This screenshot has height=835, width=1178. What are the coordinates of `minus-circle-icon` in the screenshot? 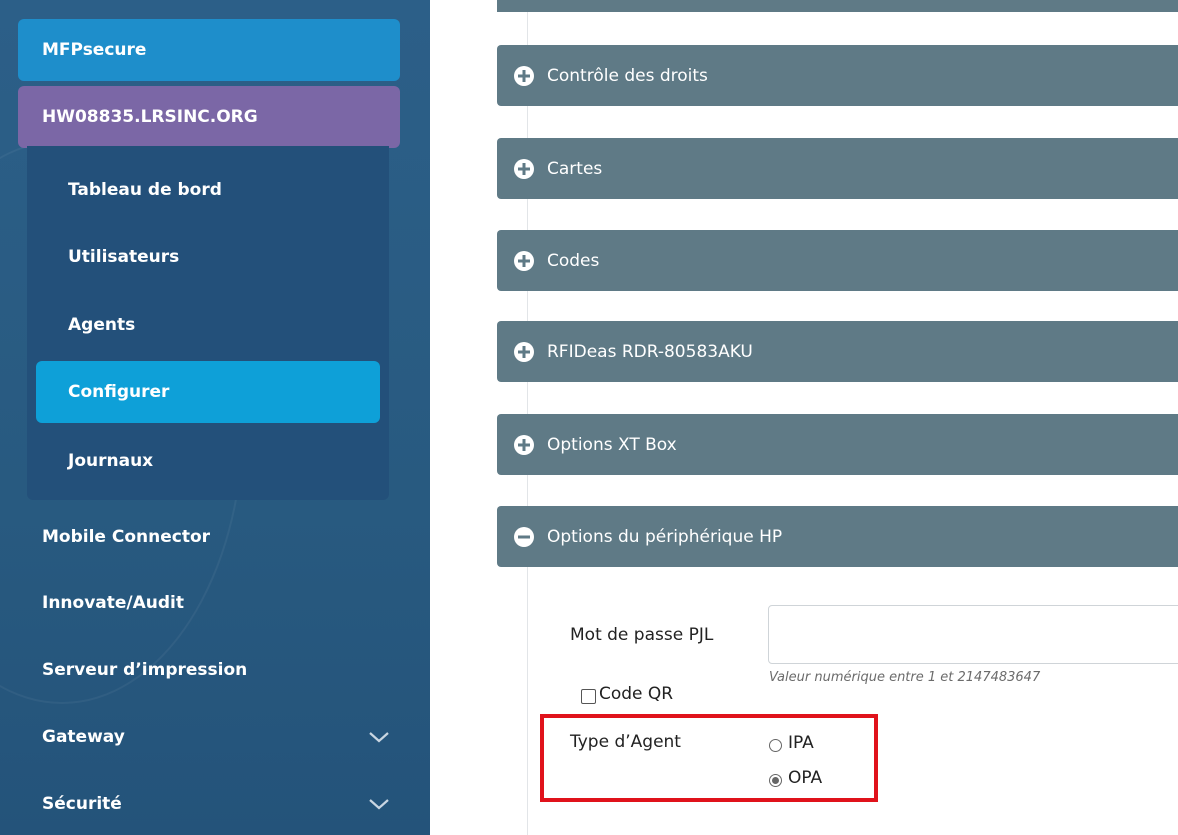 It's located at (524, 536).